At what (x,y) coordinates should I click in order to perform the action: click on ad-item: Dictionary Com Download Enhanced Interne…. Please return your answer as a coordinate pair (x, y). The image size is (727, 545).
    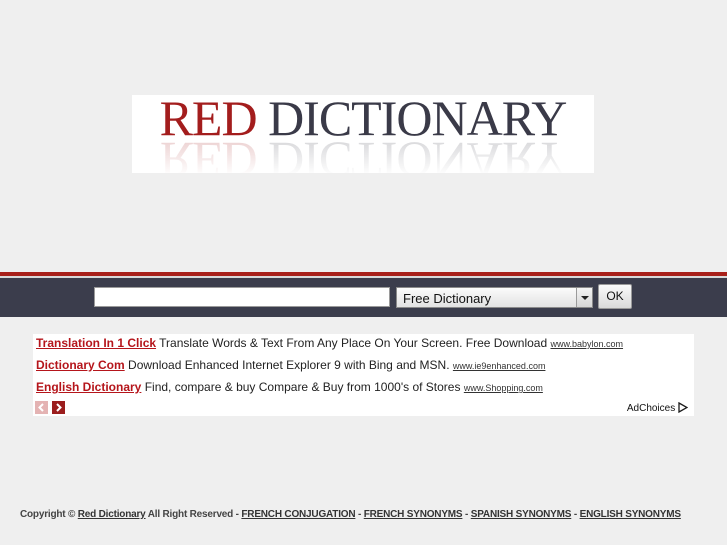
    Looking at the image, I should click on (290, 367).